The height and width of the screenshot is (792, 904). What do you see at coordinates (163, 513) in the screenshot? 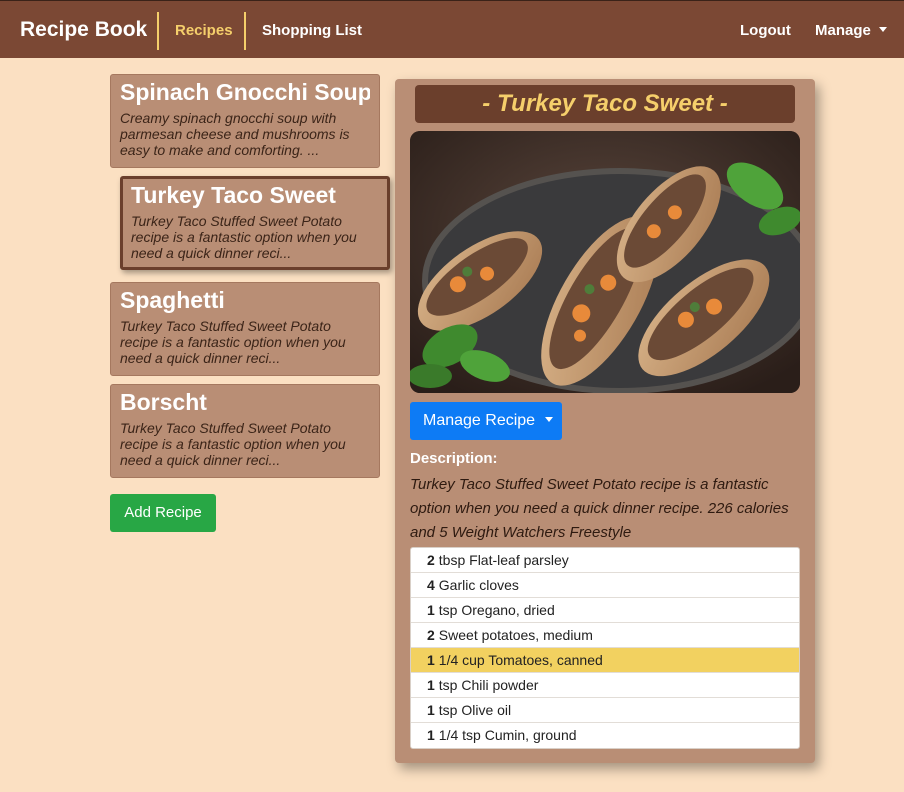
I see `add-recipe-button: Add Recipe` at bounding box center [163, 513].